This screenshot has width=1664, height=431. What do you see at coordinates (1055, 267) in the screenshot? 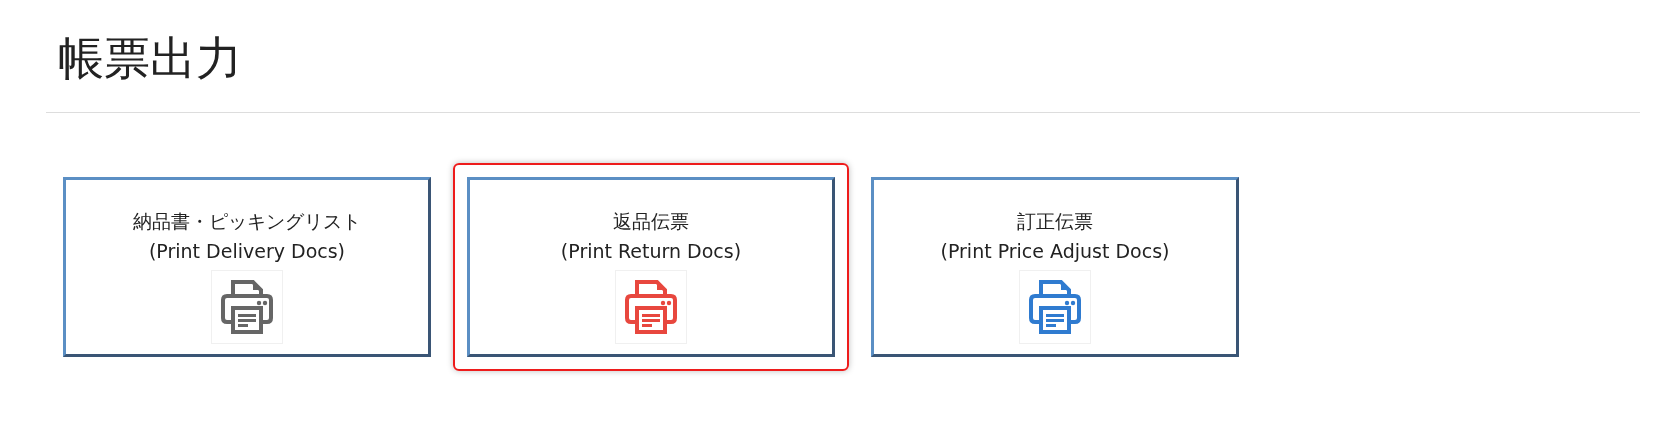
I see `print-card: 訂正伝票 (Print Price Adjust Docs)` at bounding box center [1055, 267].